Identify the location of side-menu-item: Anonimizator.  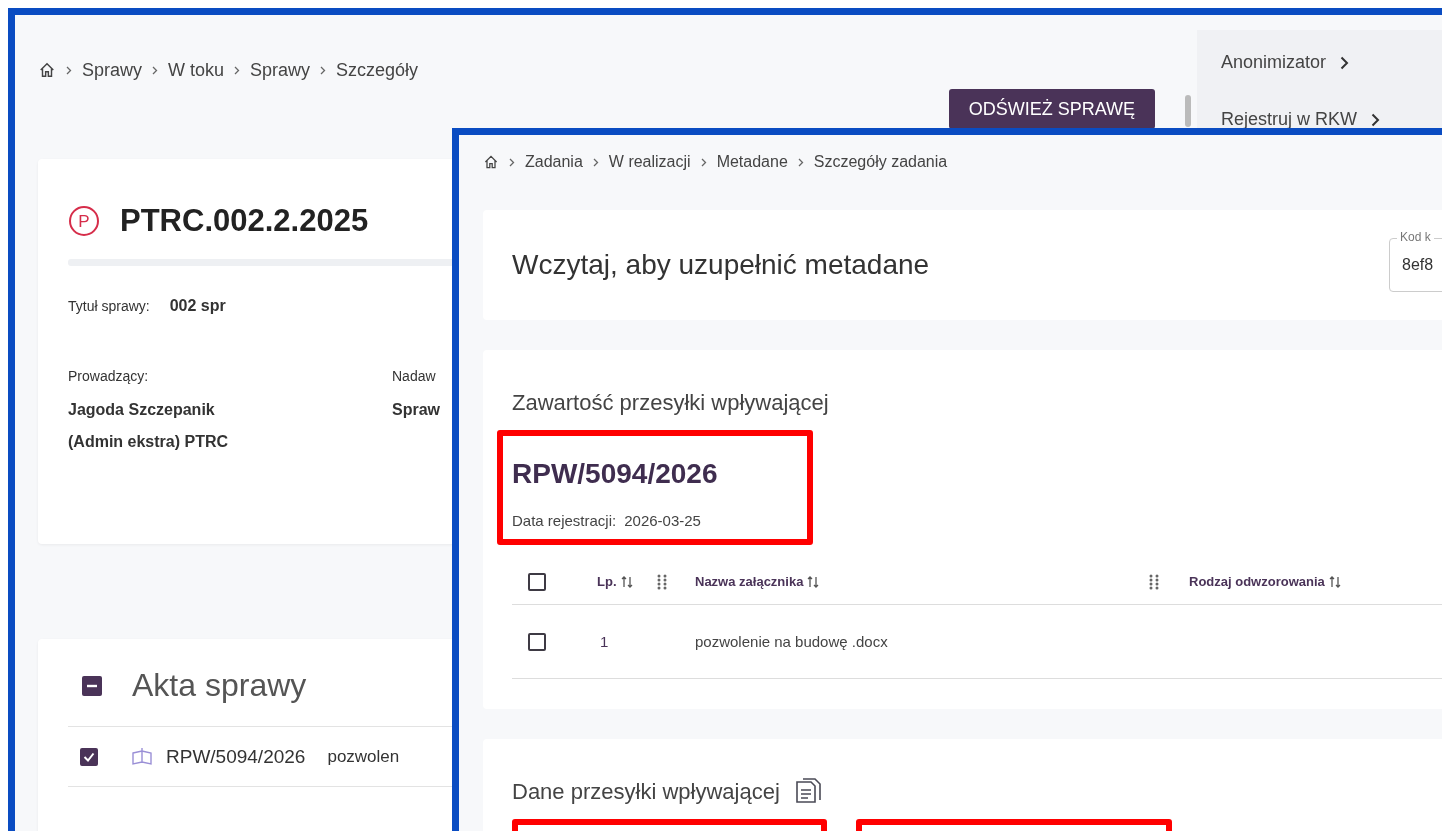
(1274, 62).